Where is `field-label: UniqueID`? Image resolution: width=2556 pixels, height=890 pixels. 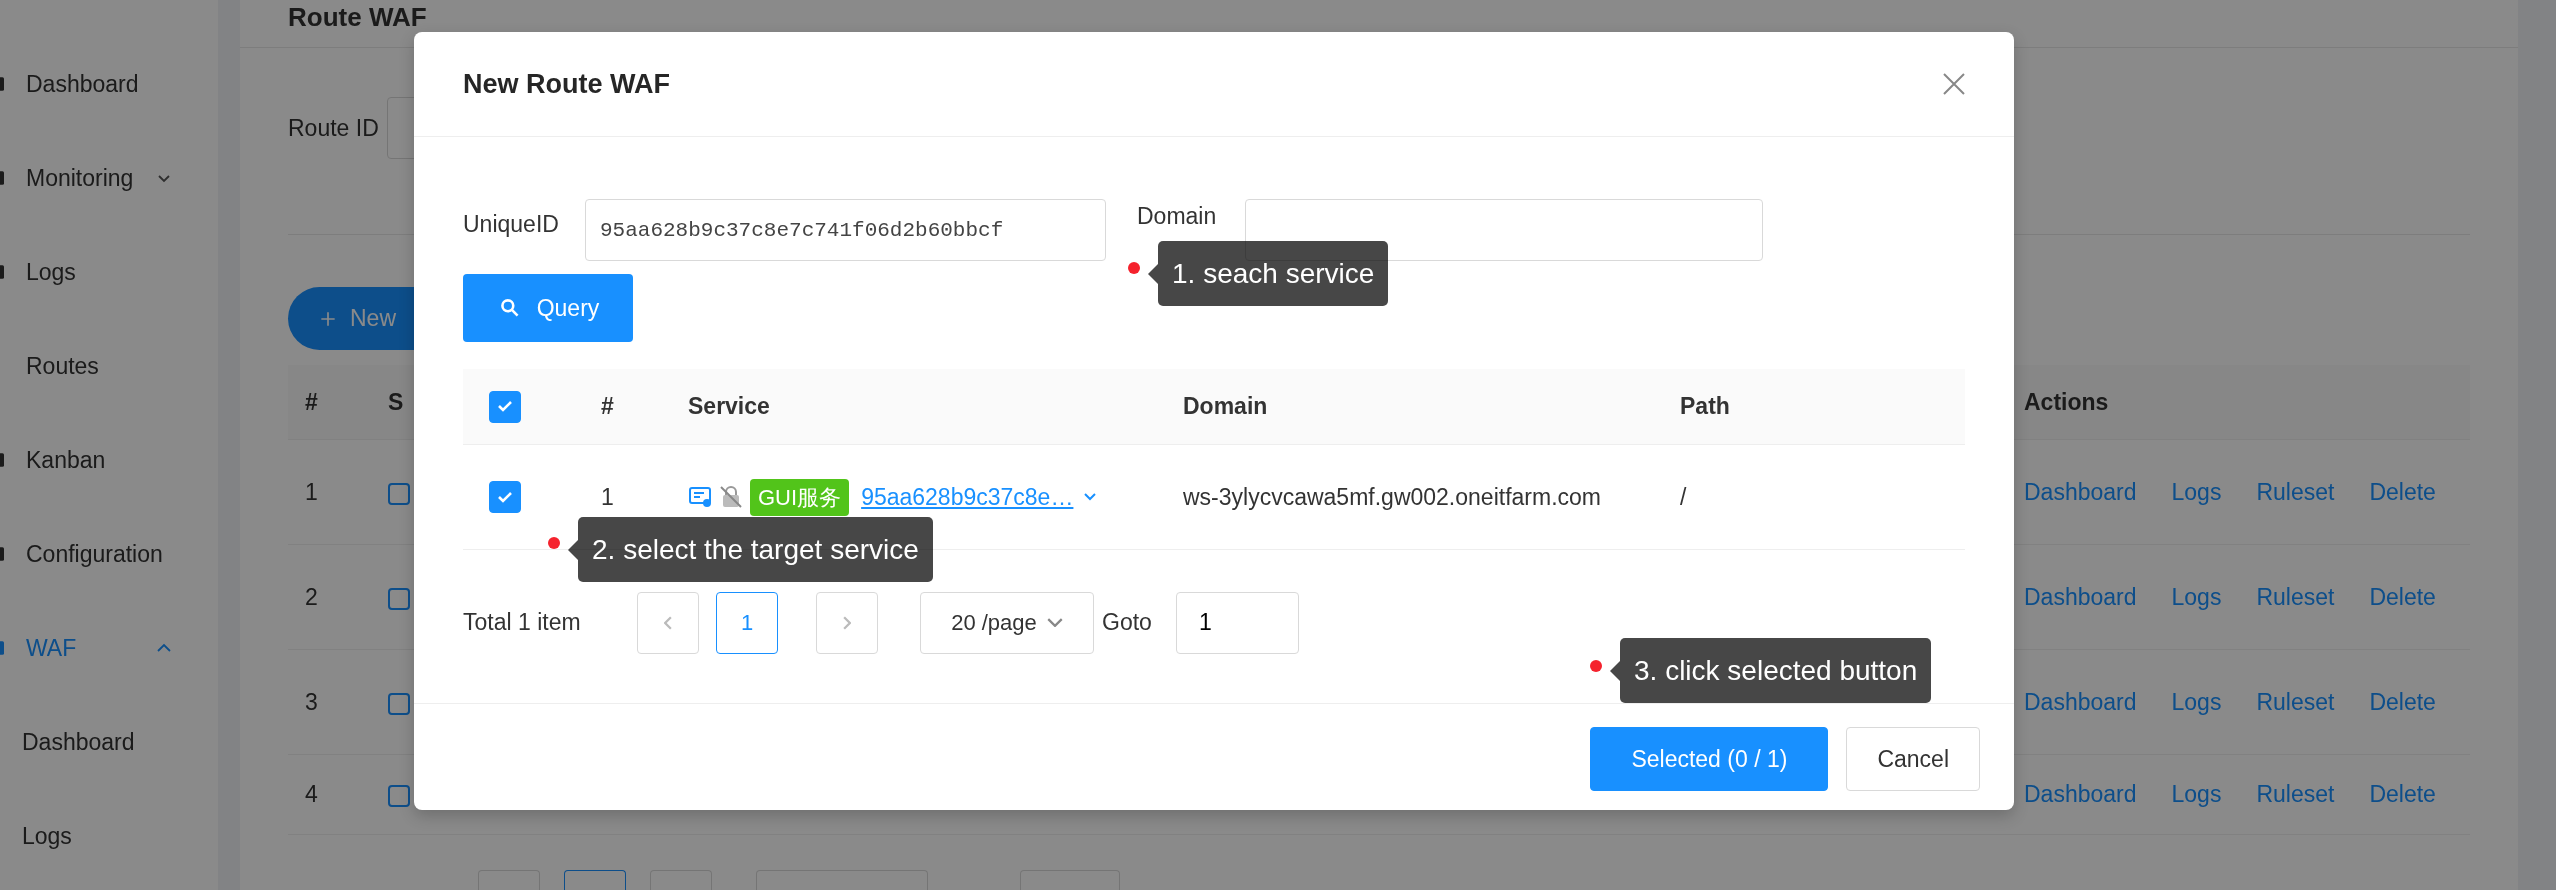 field-label: UniqueID is located at coordinates (511, 224).